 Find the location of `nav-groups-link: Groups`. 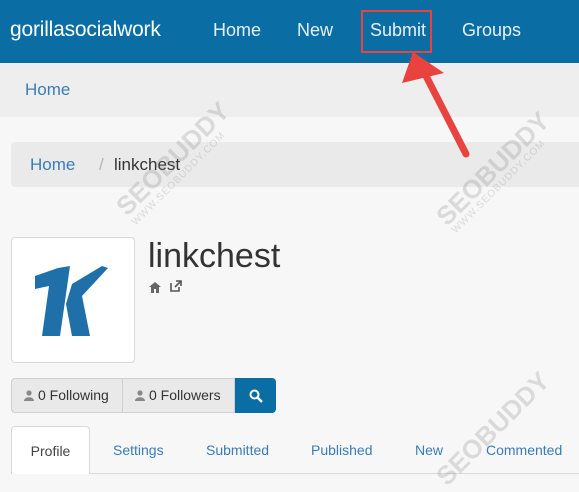

nav-groups-link: Groups is located at coordinates (491, 30).